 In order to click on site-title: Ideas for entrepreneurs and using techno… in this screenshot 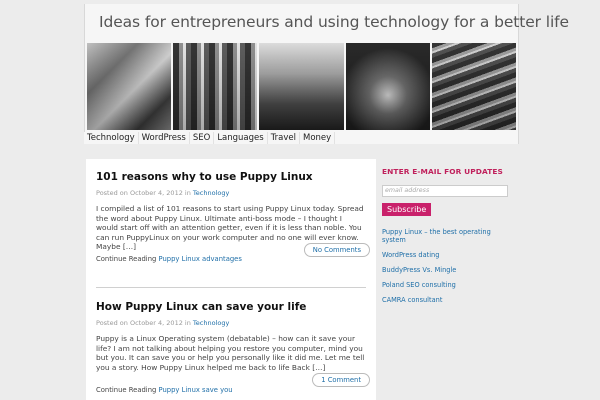, I will do `click(334, 22)`.